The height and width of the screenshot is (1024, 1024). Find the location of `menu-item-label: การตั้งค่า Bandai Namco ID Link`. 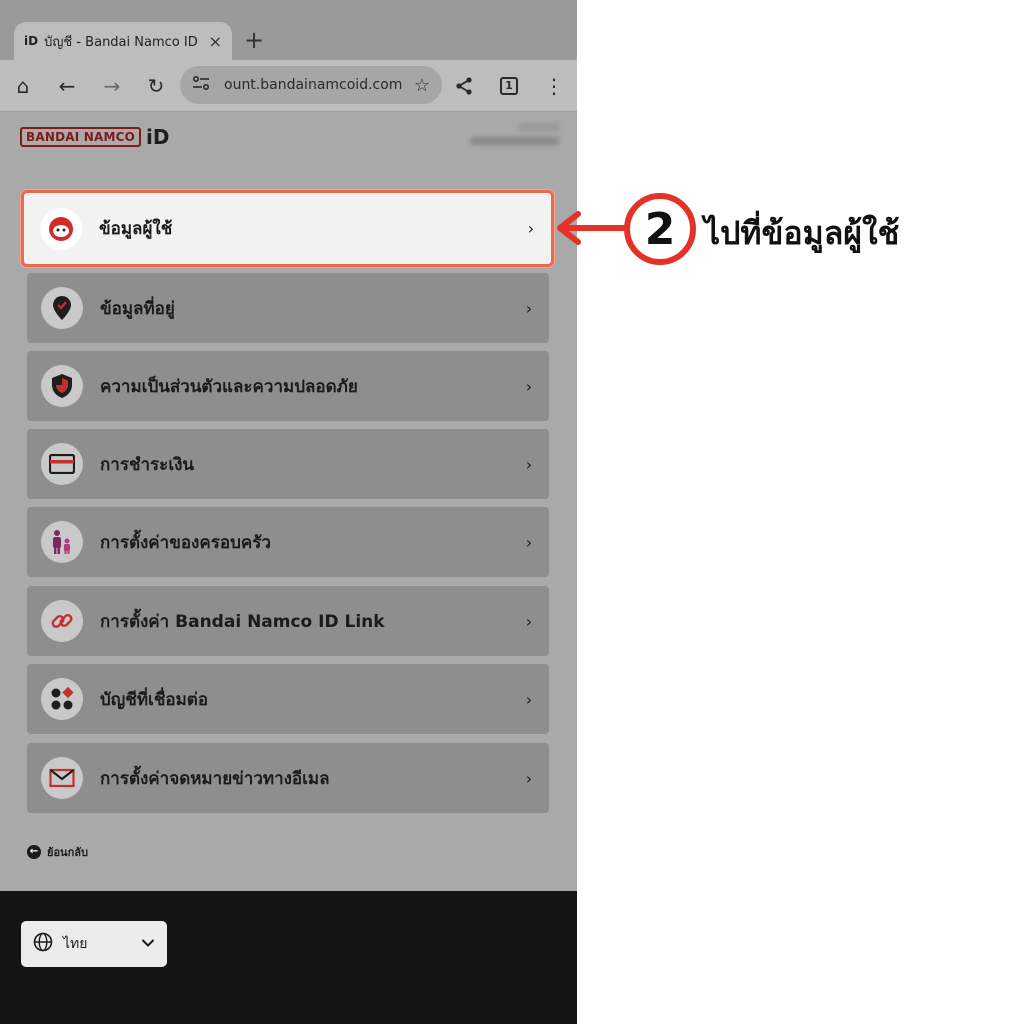

menu-item-label: การตั้งค่า Bandai Namco ID Link is located at coordinates (242, 621).